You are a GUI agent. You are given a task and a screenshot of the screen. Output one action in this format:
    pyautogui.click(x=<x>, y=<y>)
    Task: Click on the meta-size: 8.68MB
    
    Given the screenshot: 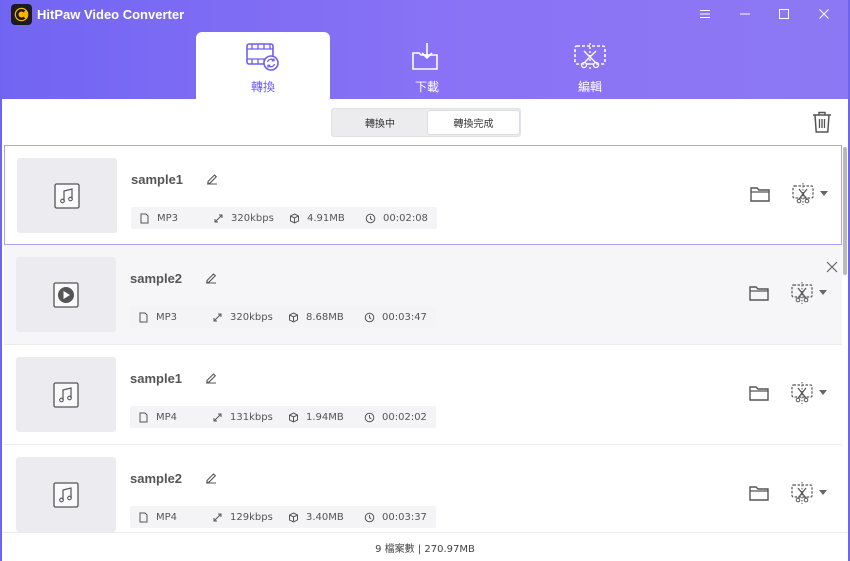 What is the action you would take?
    pyautogui.click(x=316, y=317)
    